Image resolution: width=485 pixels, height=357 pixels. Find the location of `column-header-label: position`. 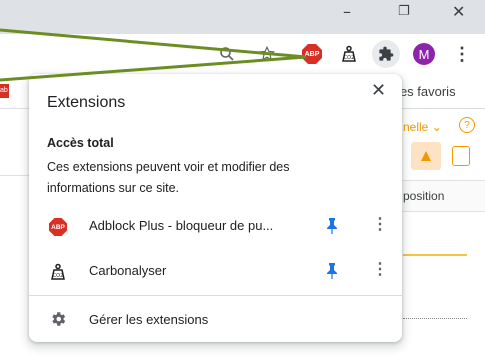

column-header-label: position is located at coordinates (424, 196).